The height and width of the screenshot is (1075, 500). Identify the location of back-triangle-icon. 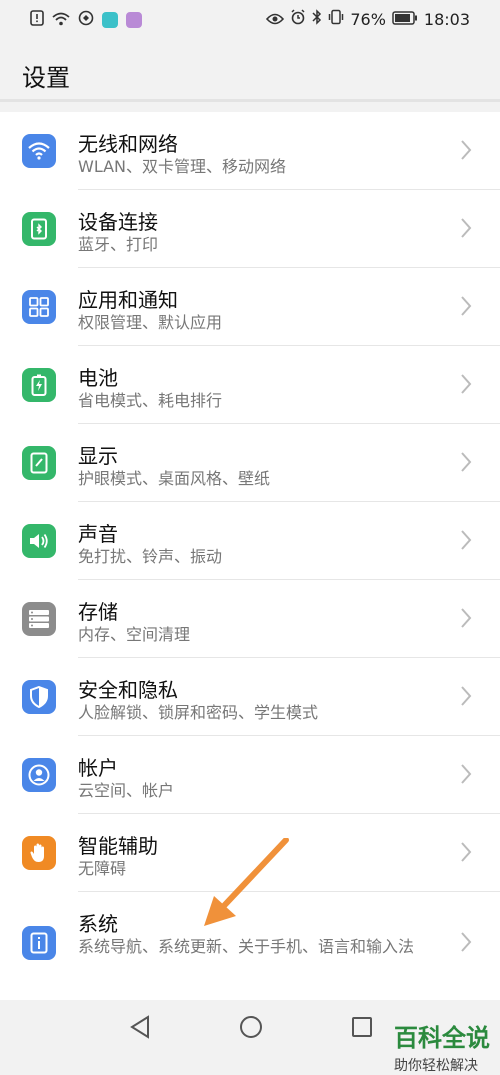
(140, 1027).